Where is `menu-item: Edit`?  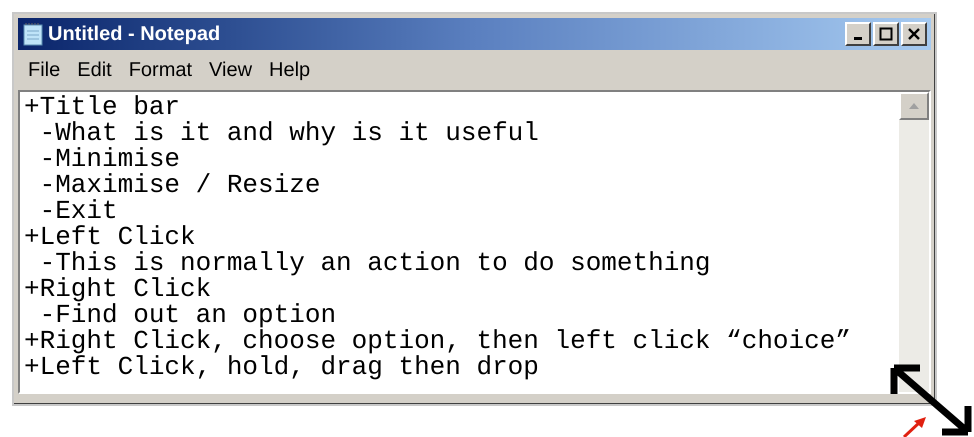
menu-item: Edit is located at coordinates (94, 70).